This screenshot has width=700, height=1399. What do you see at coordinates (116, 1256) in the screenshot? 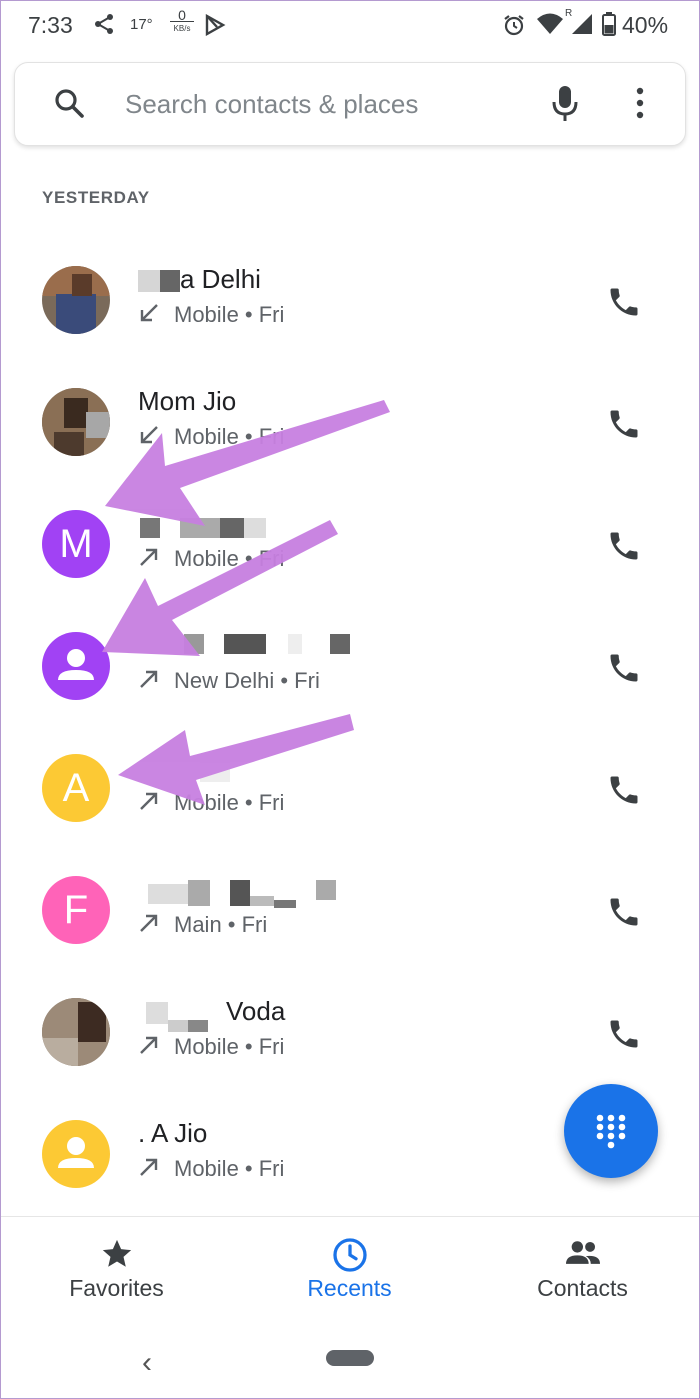
I see `star-icon` at bounding box center [116, 1256].